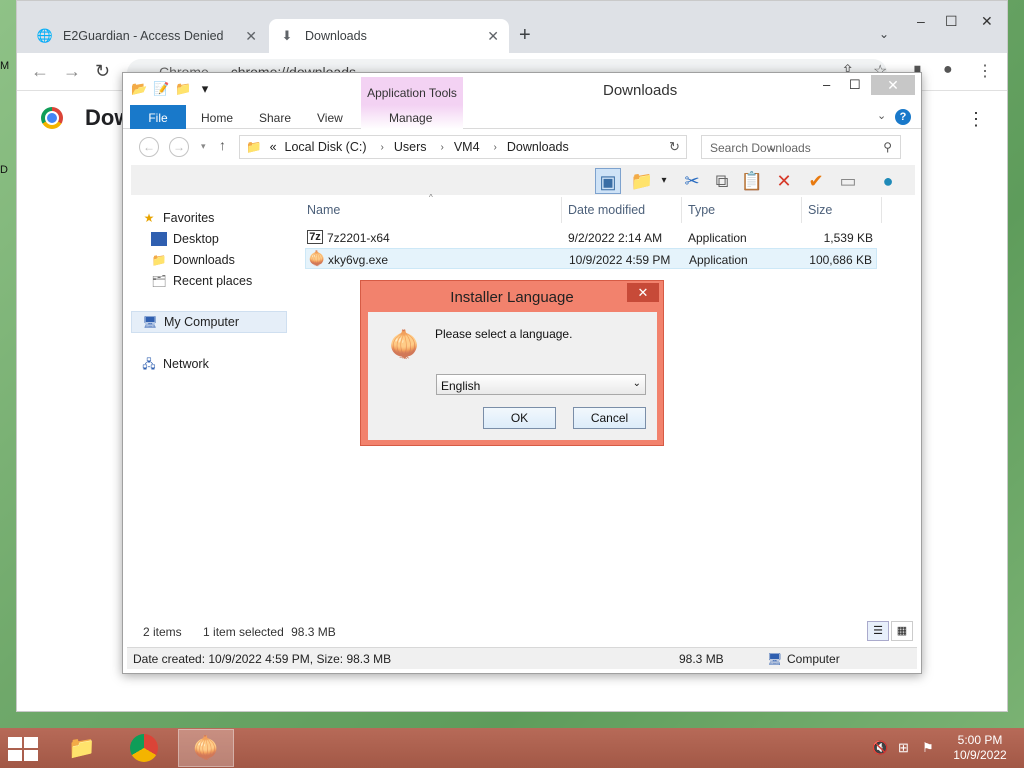 Image resolution: width=1024 pixels, height=768 pixels. What do you see at coordinates (205, 89) in the screenshot?
I see `customize-dropdown-icon: ▾` at bounding box center [205, 89].